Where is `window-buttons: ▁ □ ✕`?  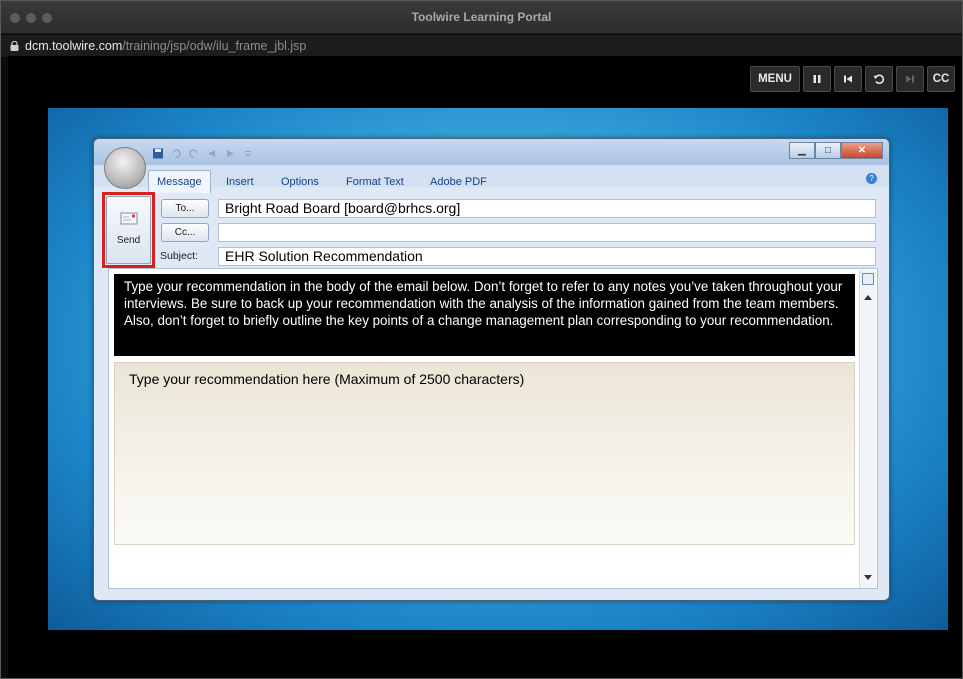
window-buttons: ▁ □ ✕ is located at coordinates (836, 150).